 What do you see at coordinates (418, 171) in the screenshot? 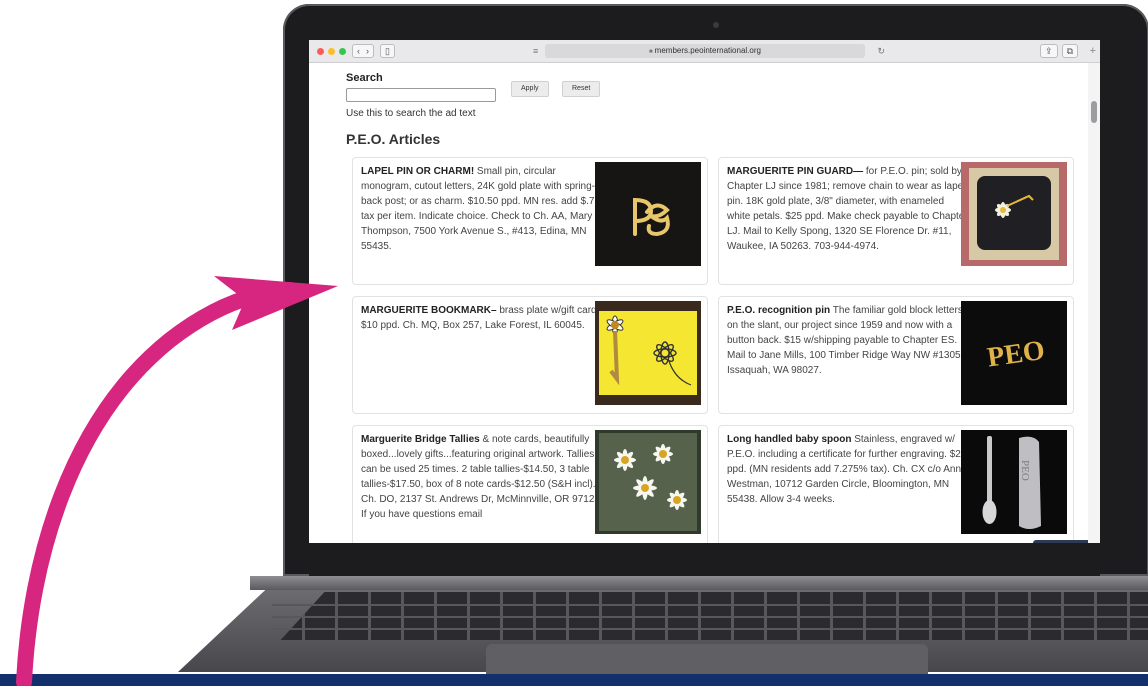
I see `article-title: LAPEL PIN OR CHARM!` at bounding box center [418, 171].